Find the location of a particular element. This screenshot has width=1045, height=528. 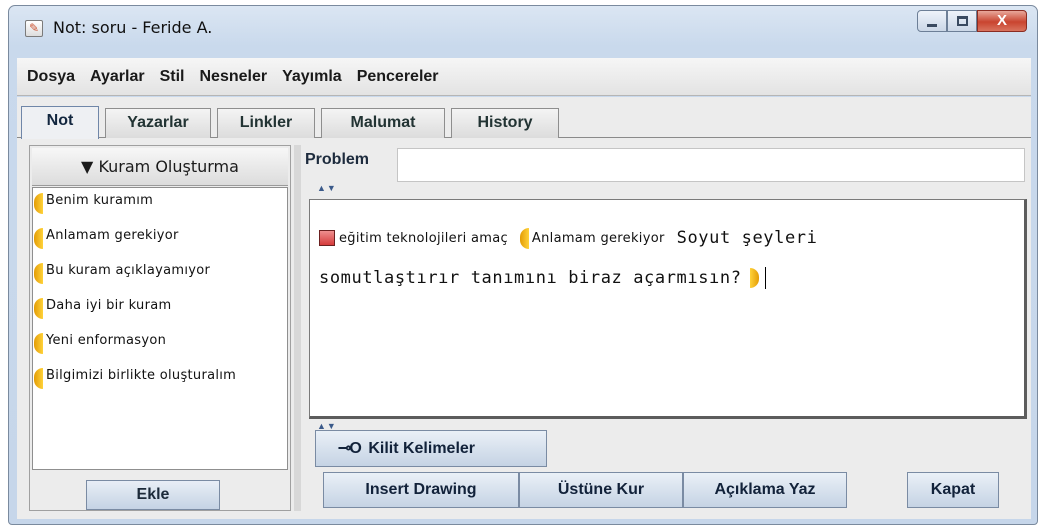

menu-yayimla: Yayımla is located at coordinates (312, 77).